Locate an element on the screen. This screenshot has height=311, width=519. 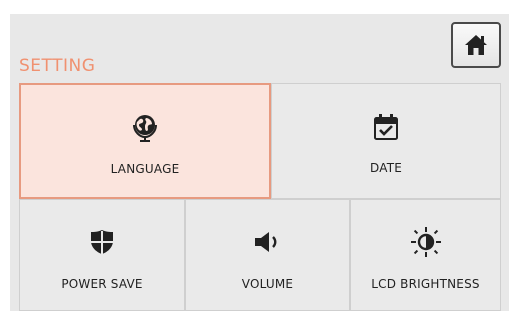
globe-icon is located at coordinates (145, 128).